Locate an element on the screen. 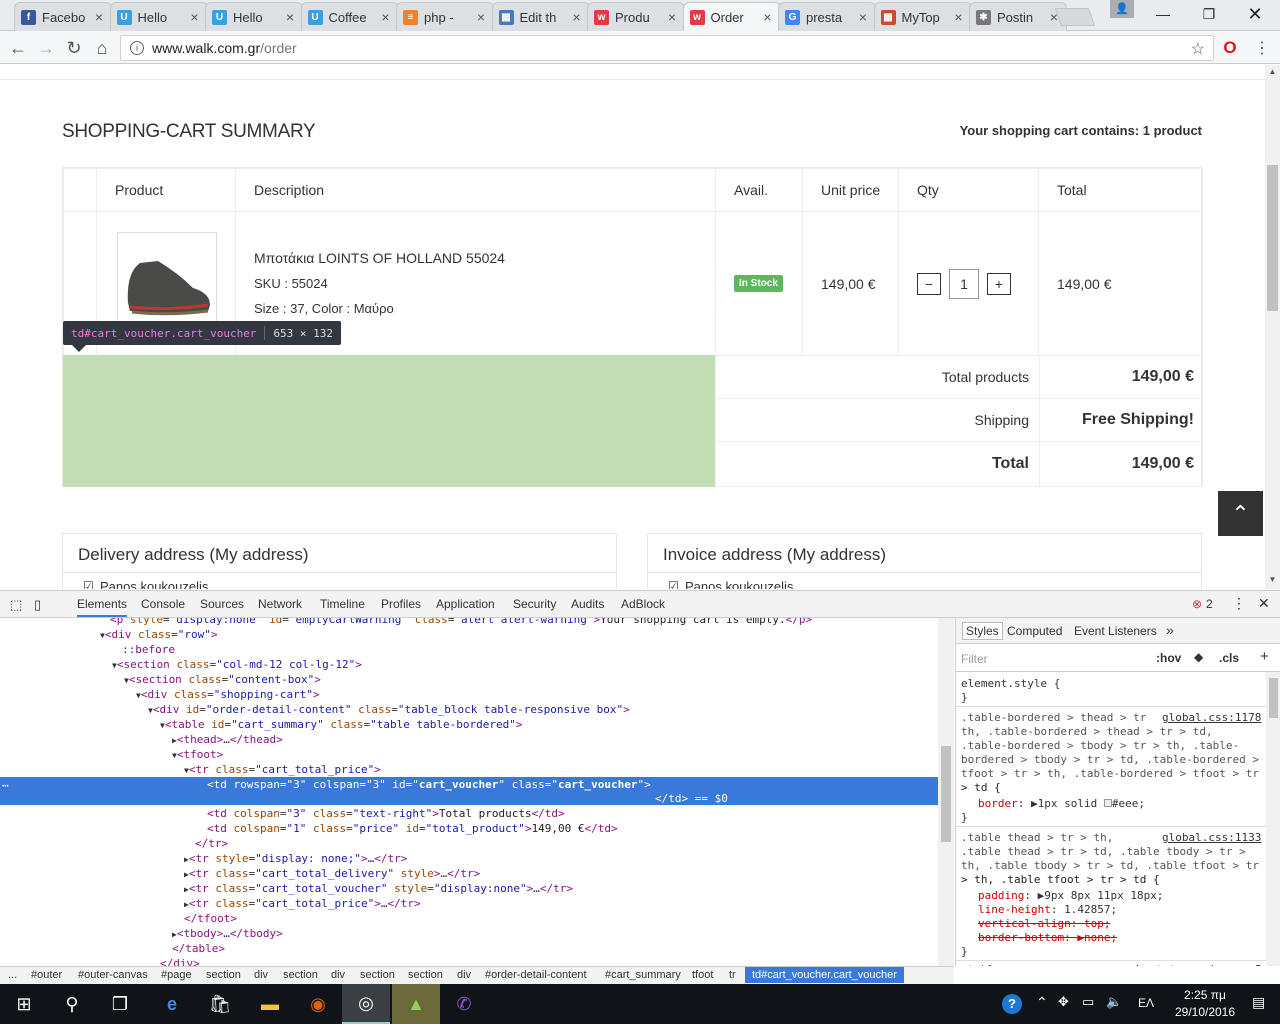  breadcrumb-item: #order-detail-content is located at coordinates (536, 975).